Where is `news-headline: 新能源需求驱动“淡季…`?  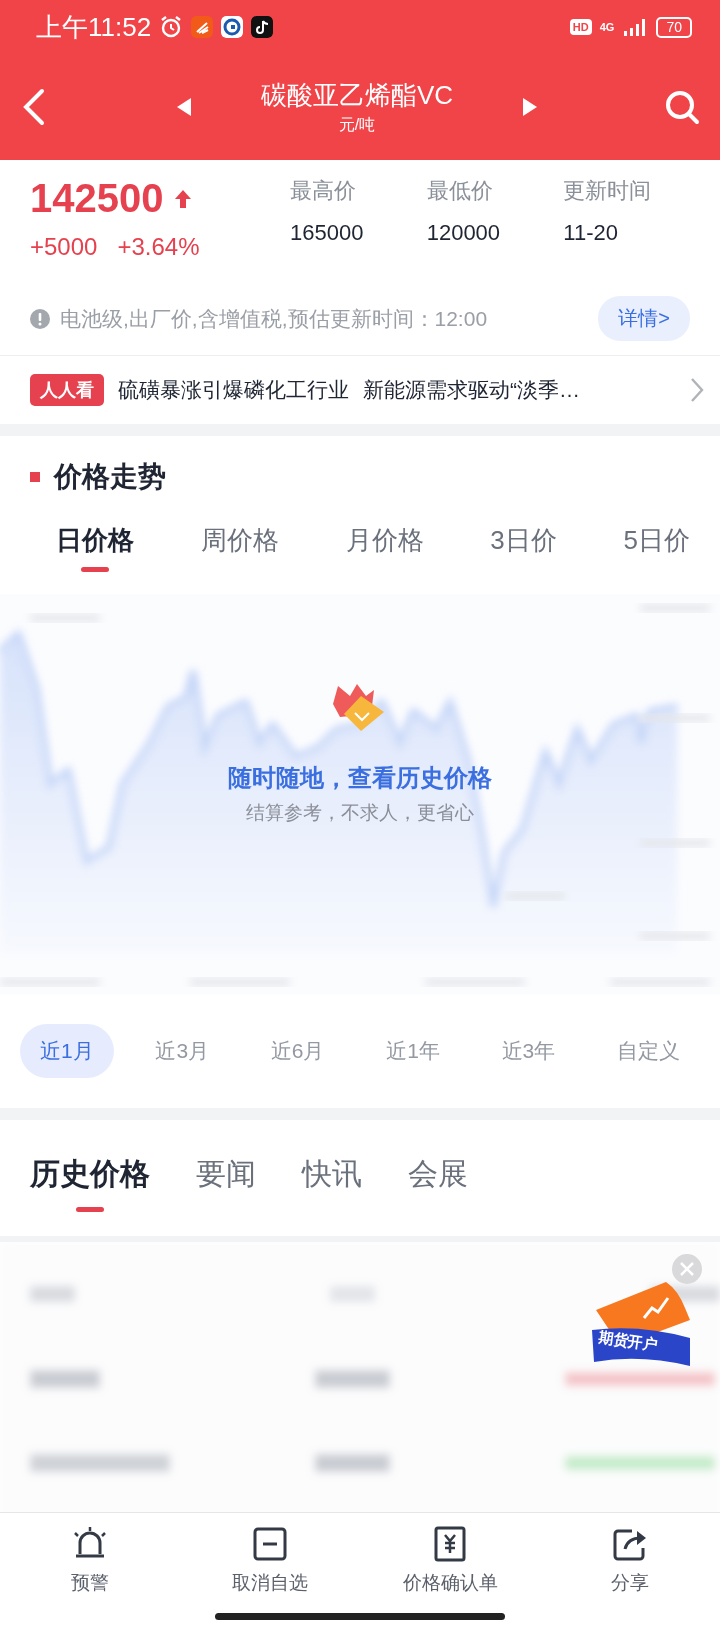 news-headline: 新能源需求驱动“淡季… is located at coordinates (471, 390).